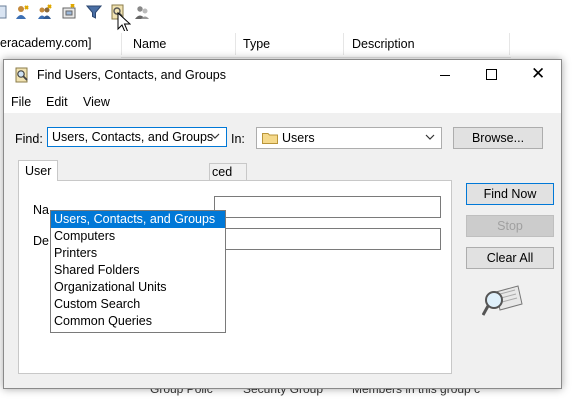 This screenshot has width=572, height=402. I want to click on console-tree: eracademy.com], so click(61, 44).